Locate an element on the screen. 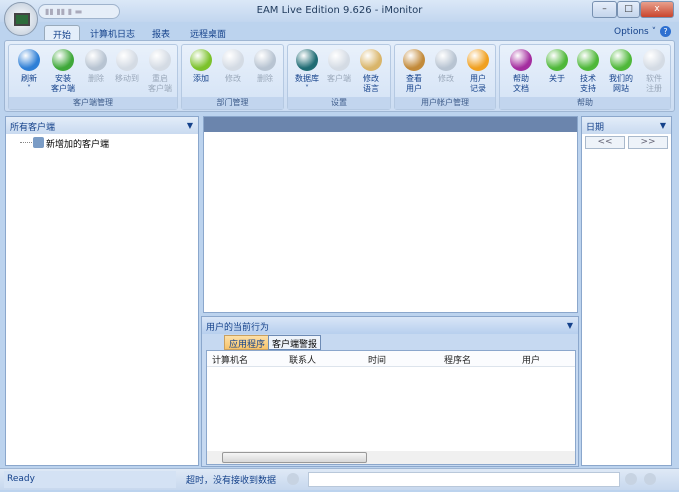 Image resolution: width=679 pixels, height=492 pixels. ribbon-button-label: 安装 客户端 is located at coordinates (63, 83).